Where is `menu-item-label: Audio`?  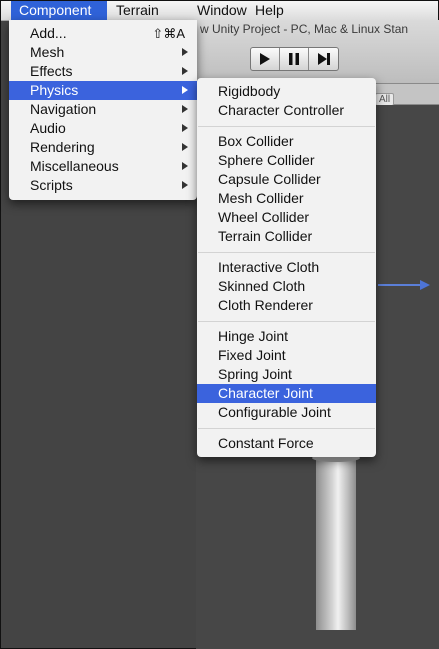 menu-item-label: Audio is located at coordinates (48, 128).